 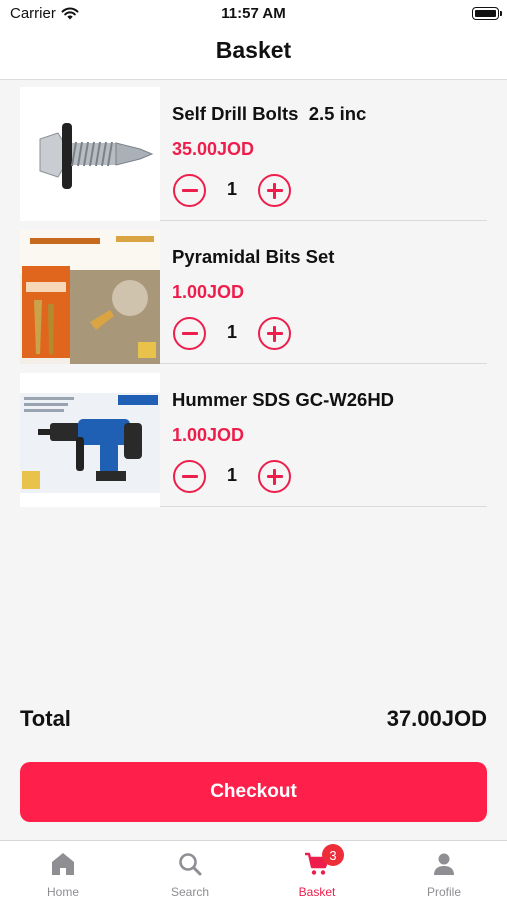 What do you see at coordinates (45, 718) in the screenshot?
I see `total-label: Total` at bounding box center [45, 718].